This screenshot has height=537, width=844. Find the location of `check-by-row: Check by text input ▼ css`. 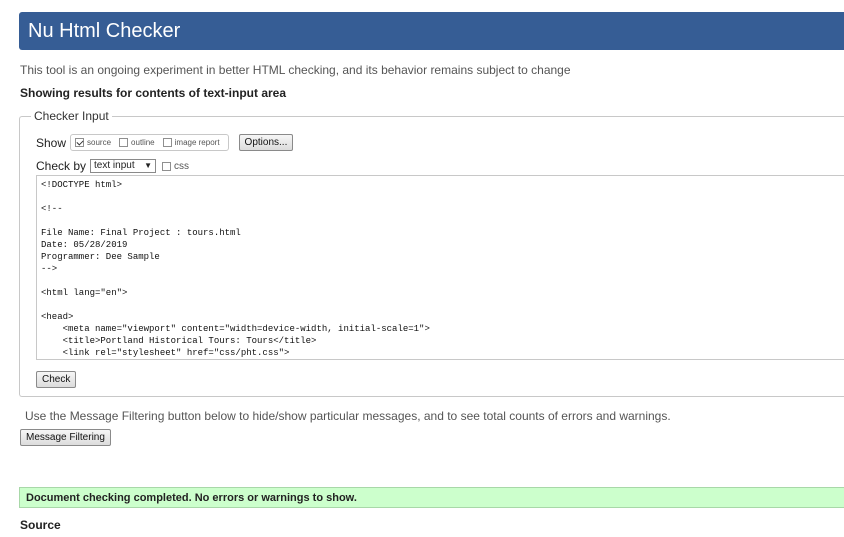

check-by-row: Check by text input ▼ css is located at coordinates (112, 166).